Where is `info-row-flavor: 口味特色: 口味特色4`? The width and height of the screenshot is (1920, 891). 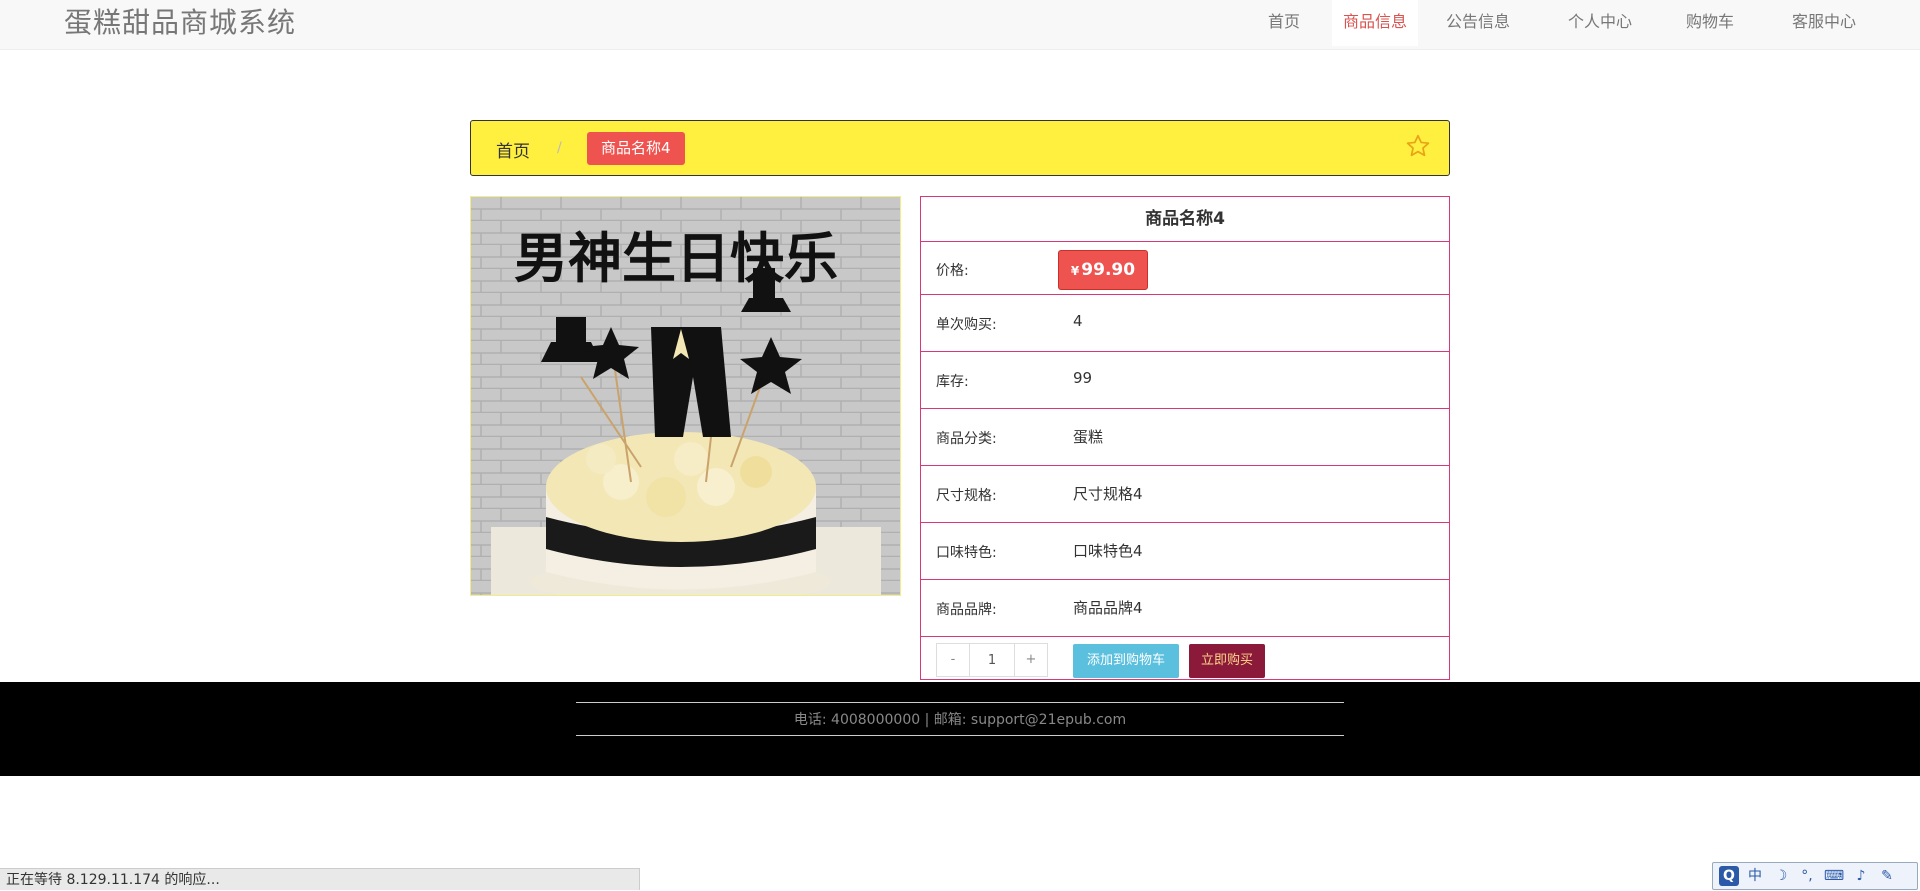 info-row-flavor: 口味特色: 口味特色4 is located at coordinates (1185, 551).